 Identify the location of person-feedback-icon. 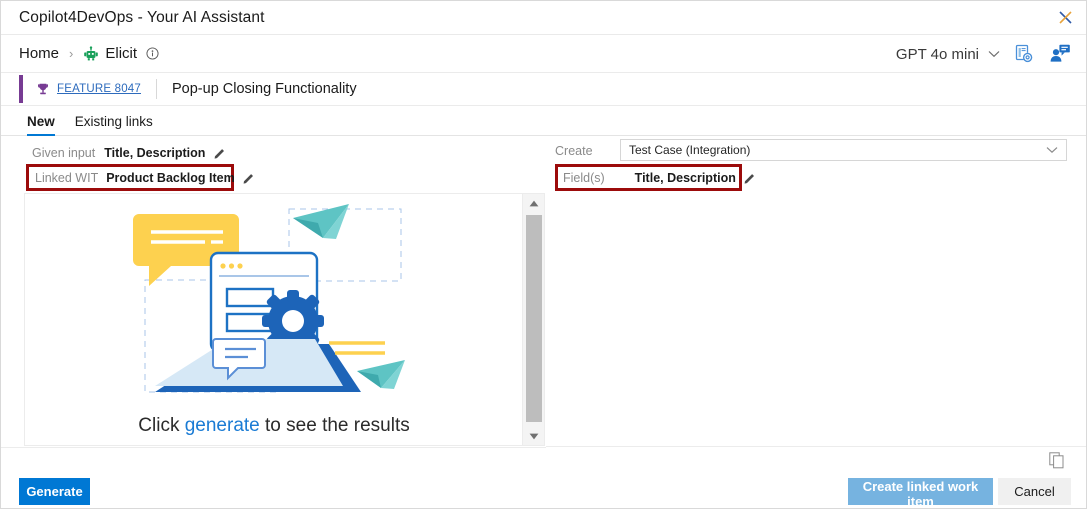
(1060, 54).